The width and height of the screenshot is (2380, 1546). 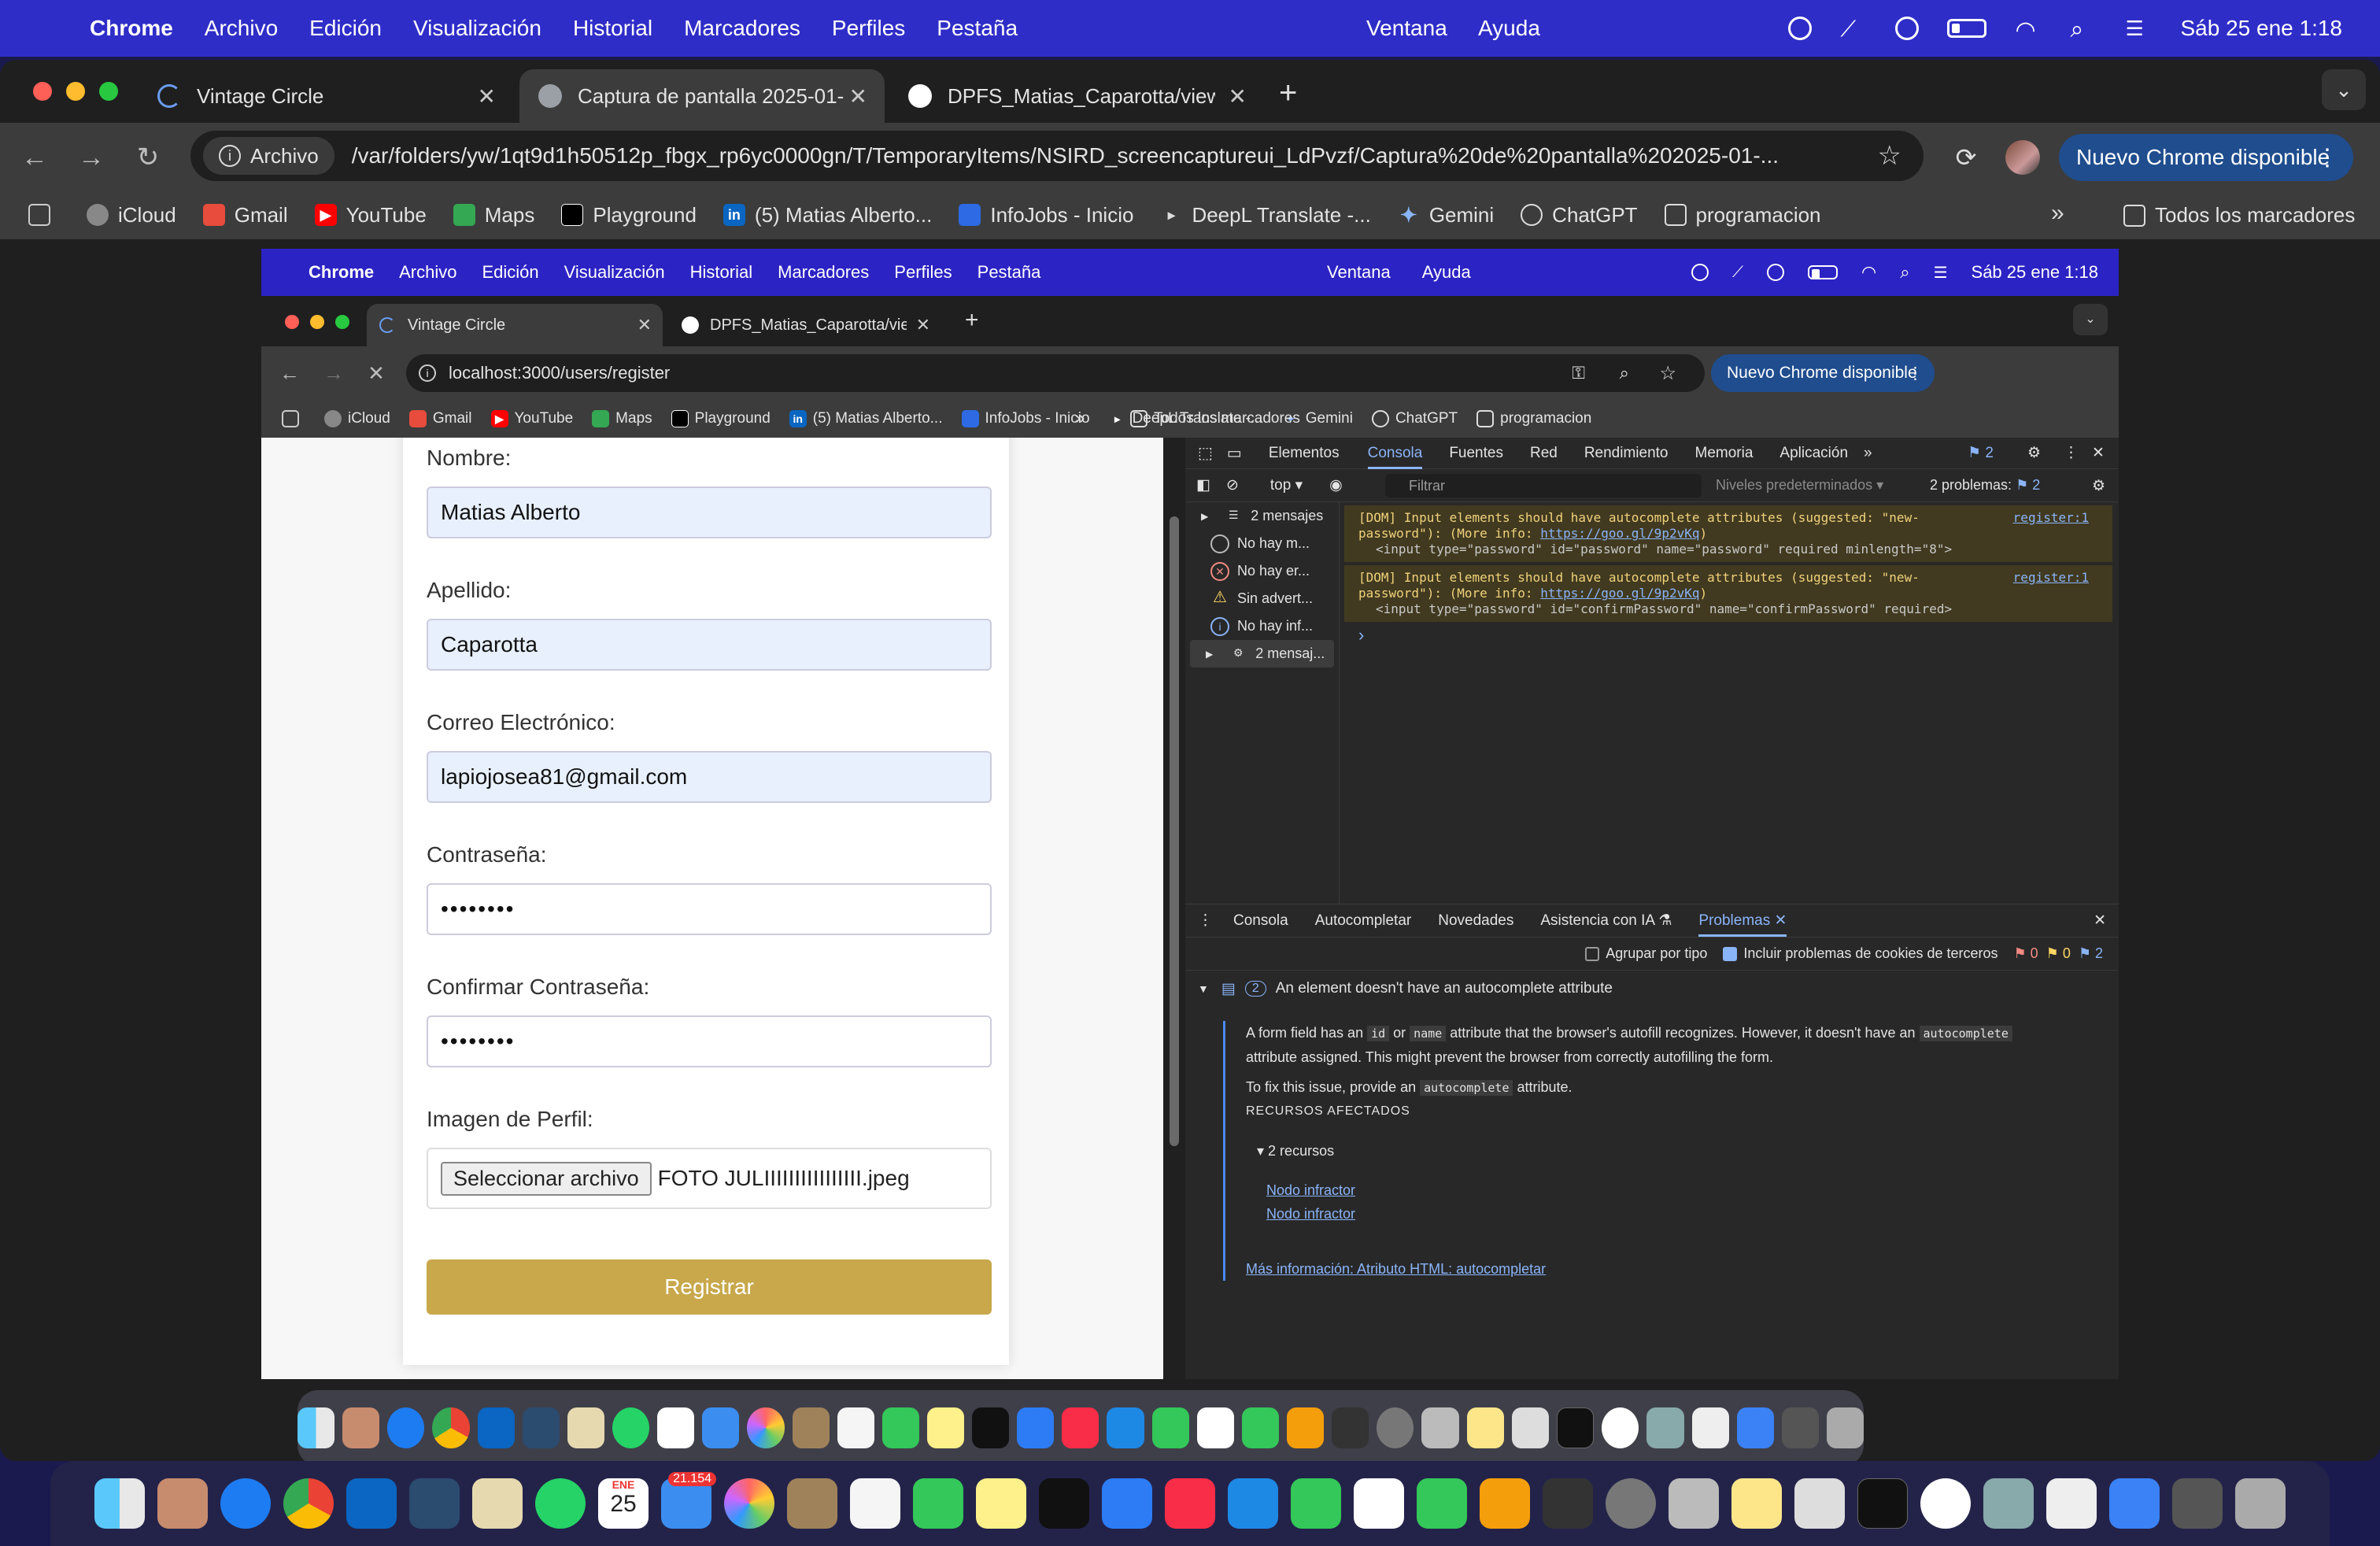 What do you see at coordinates (1981, 453) in the screenshot?
I see `issues-counter: ⚑ 2` at bounding box center [1981, 453].